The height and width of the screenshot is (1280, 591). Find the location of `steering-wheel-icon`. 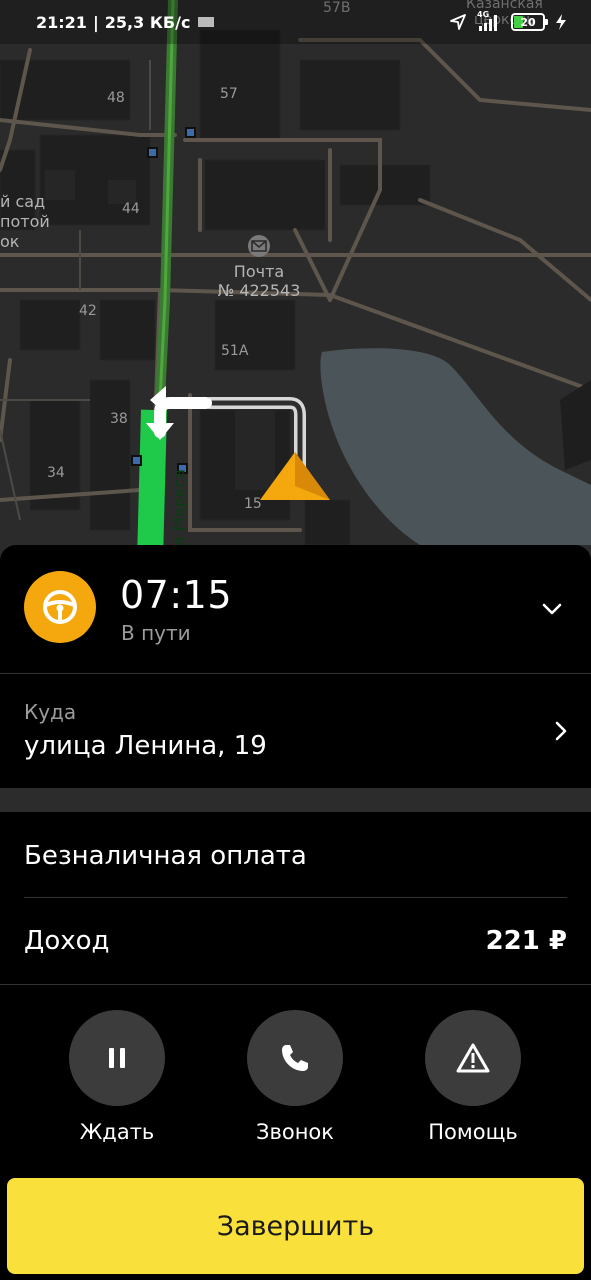

steering-wheel-icon is located at coordinates (60, 607).